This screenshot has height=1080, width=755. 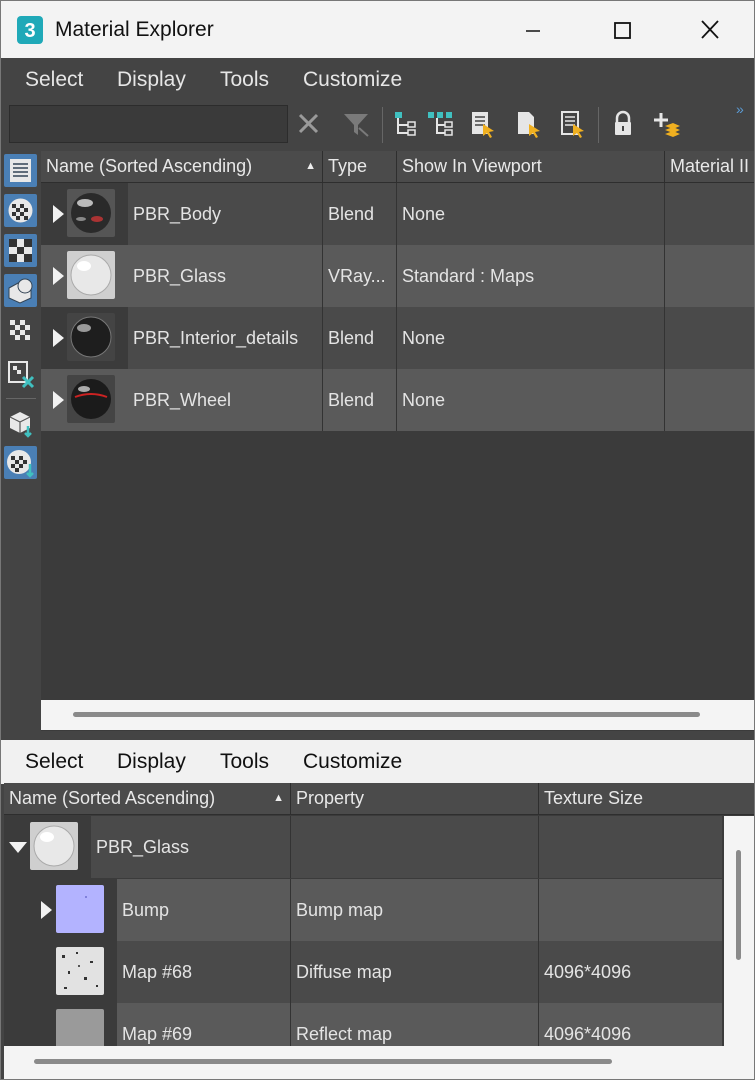 I want to click on toolbar: », so click(x=377, y=125).